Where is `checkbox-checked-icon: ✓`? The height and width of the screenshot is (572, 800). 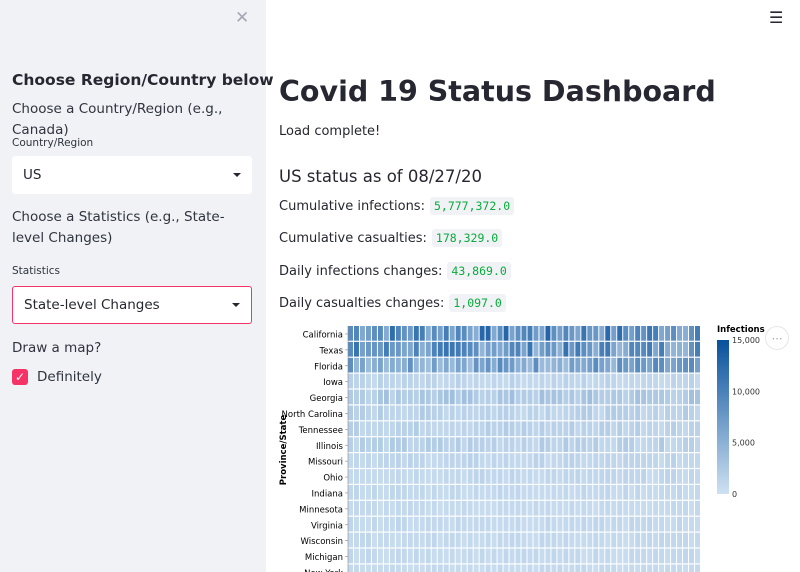 checkbox-checked-icon: ✓ is located at coordinates (20, 377).